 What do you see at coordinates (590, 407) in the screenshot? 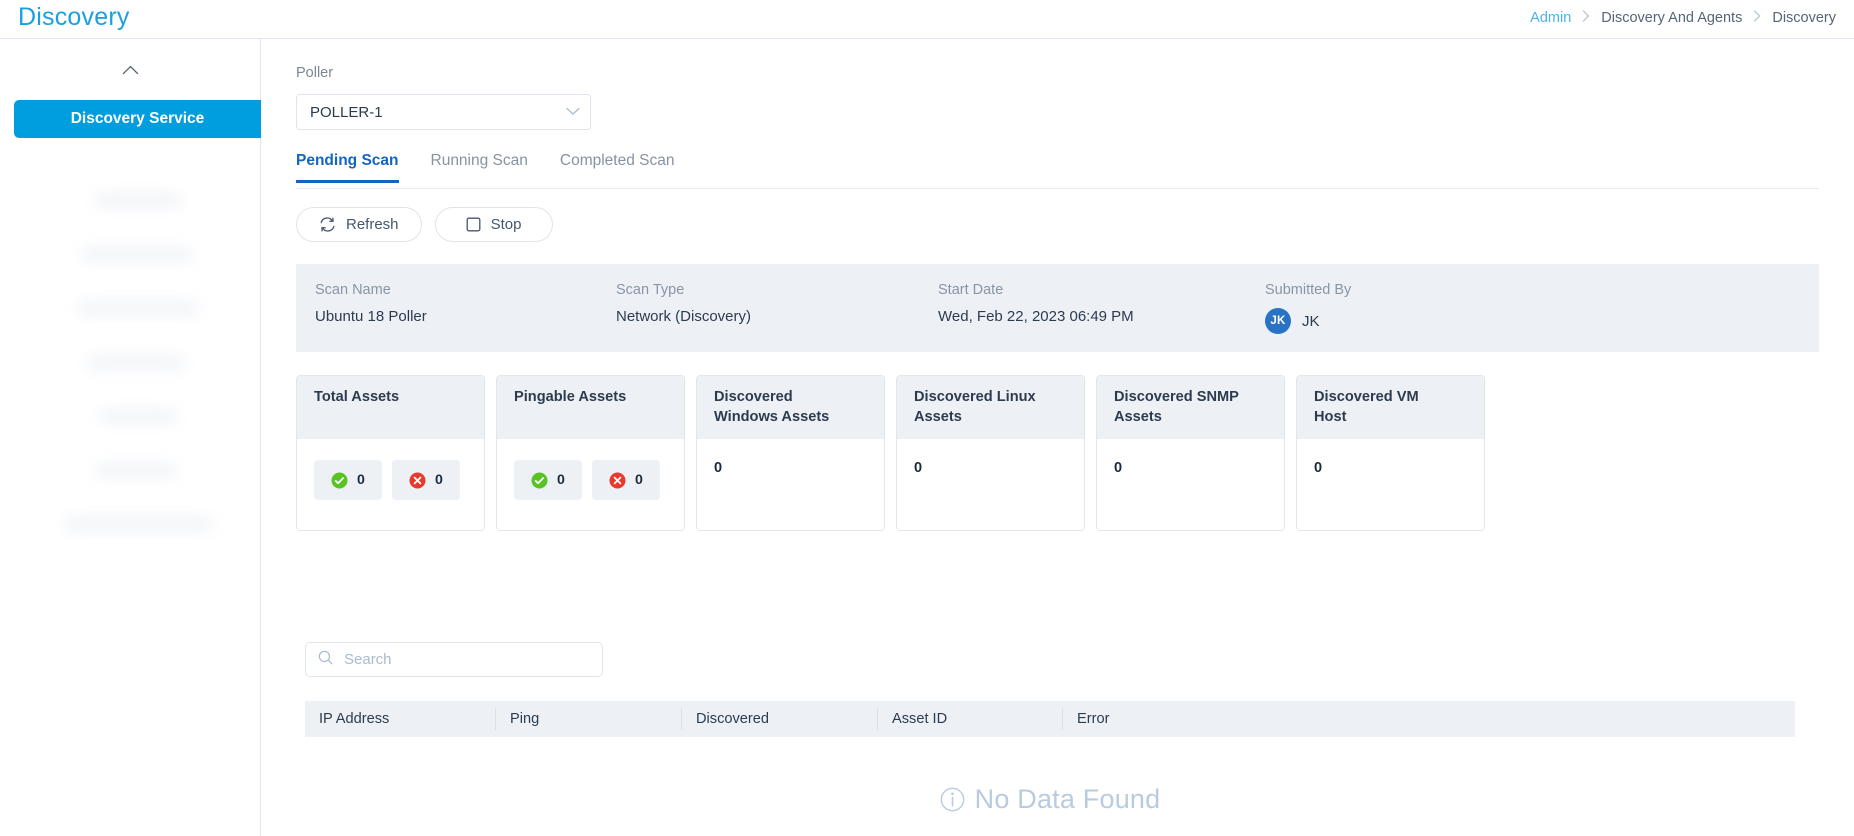
I see `card-header: Pingable Assets` at bounding box center [590, 407].